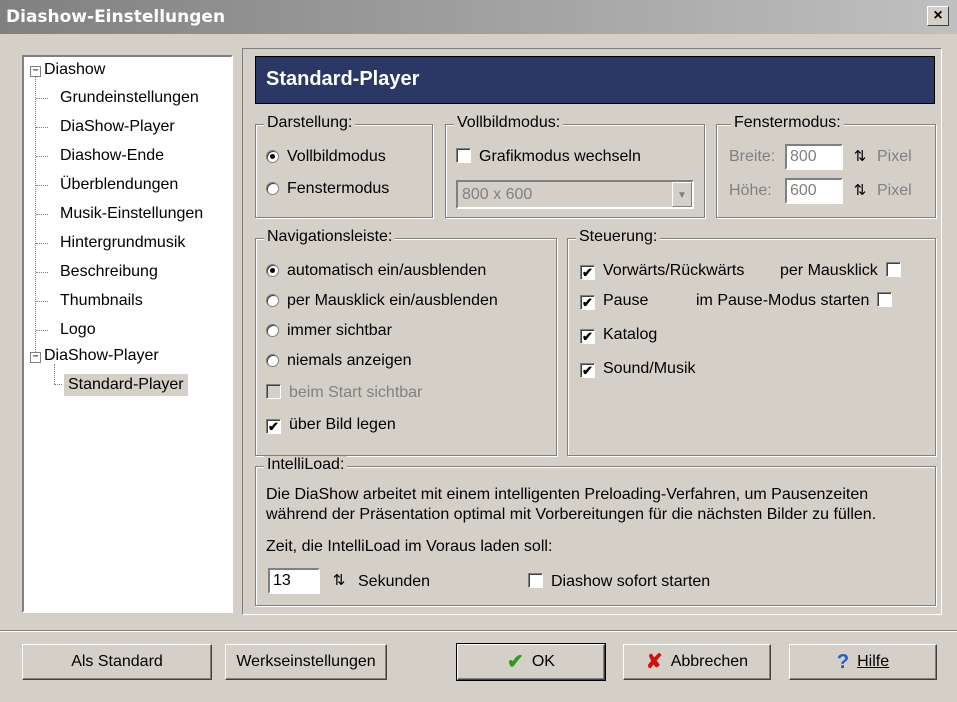 The image size is (957, 702). What do you see at coordinates (336, 156) in the screenshot?
I see `radio-label: Vollbildmodus` at bounding box center [336, 156].